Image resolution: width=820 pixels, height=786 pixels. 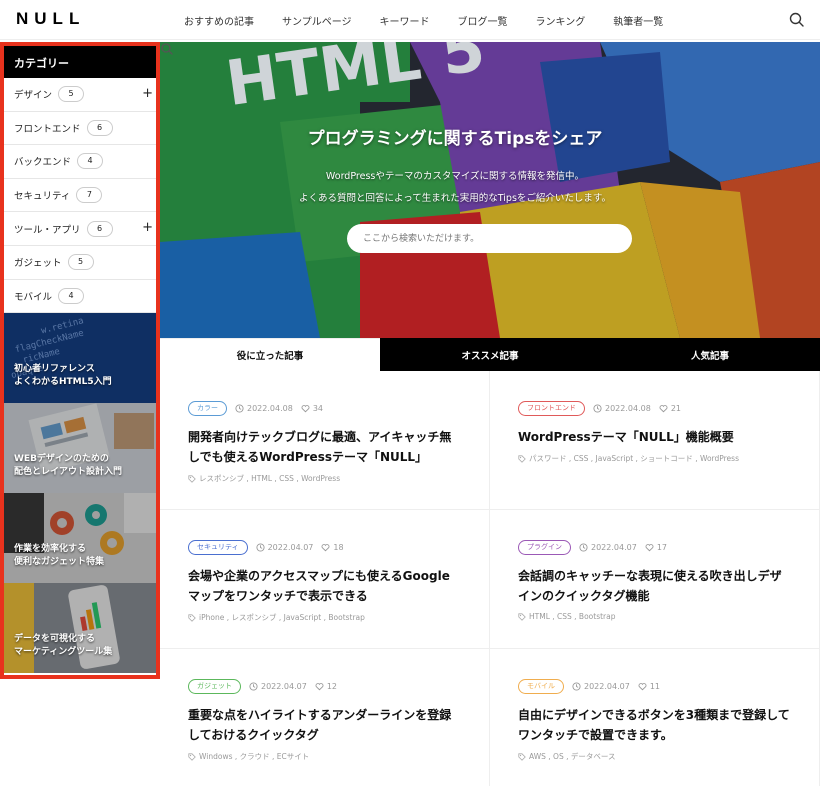 What do you see at coordinates (572, 756) in the screenshot?
I see `article-tags-text: AWS , OS , データベース` at bounding box center [572, 756].